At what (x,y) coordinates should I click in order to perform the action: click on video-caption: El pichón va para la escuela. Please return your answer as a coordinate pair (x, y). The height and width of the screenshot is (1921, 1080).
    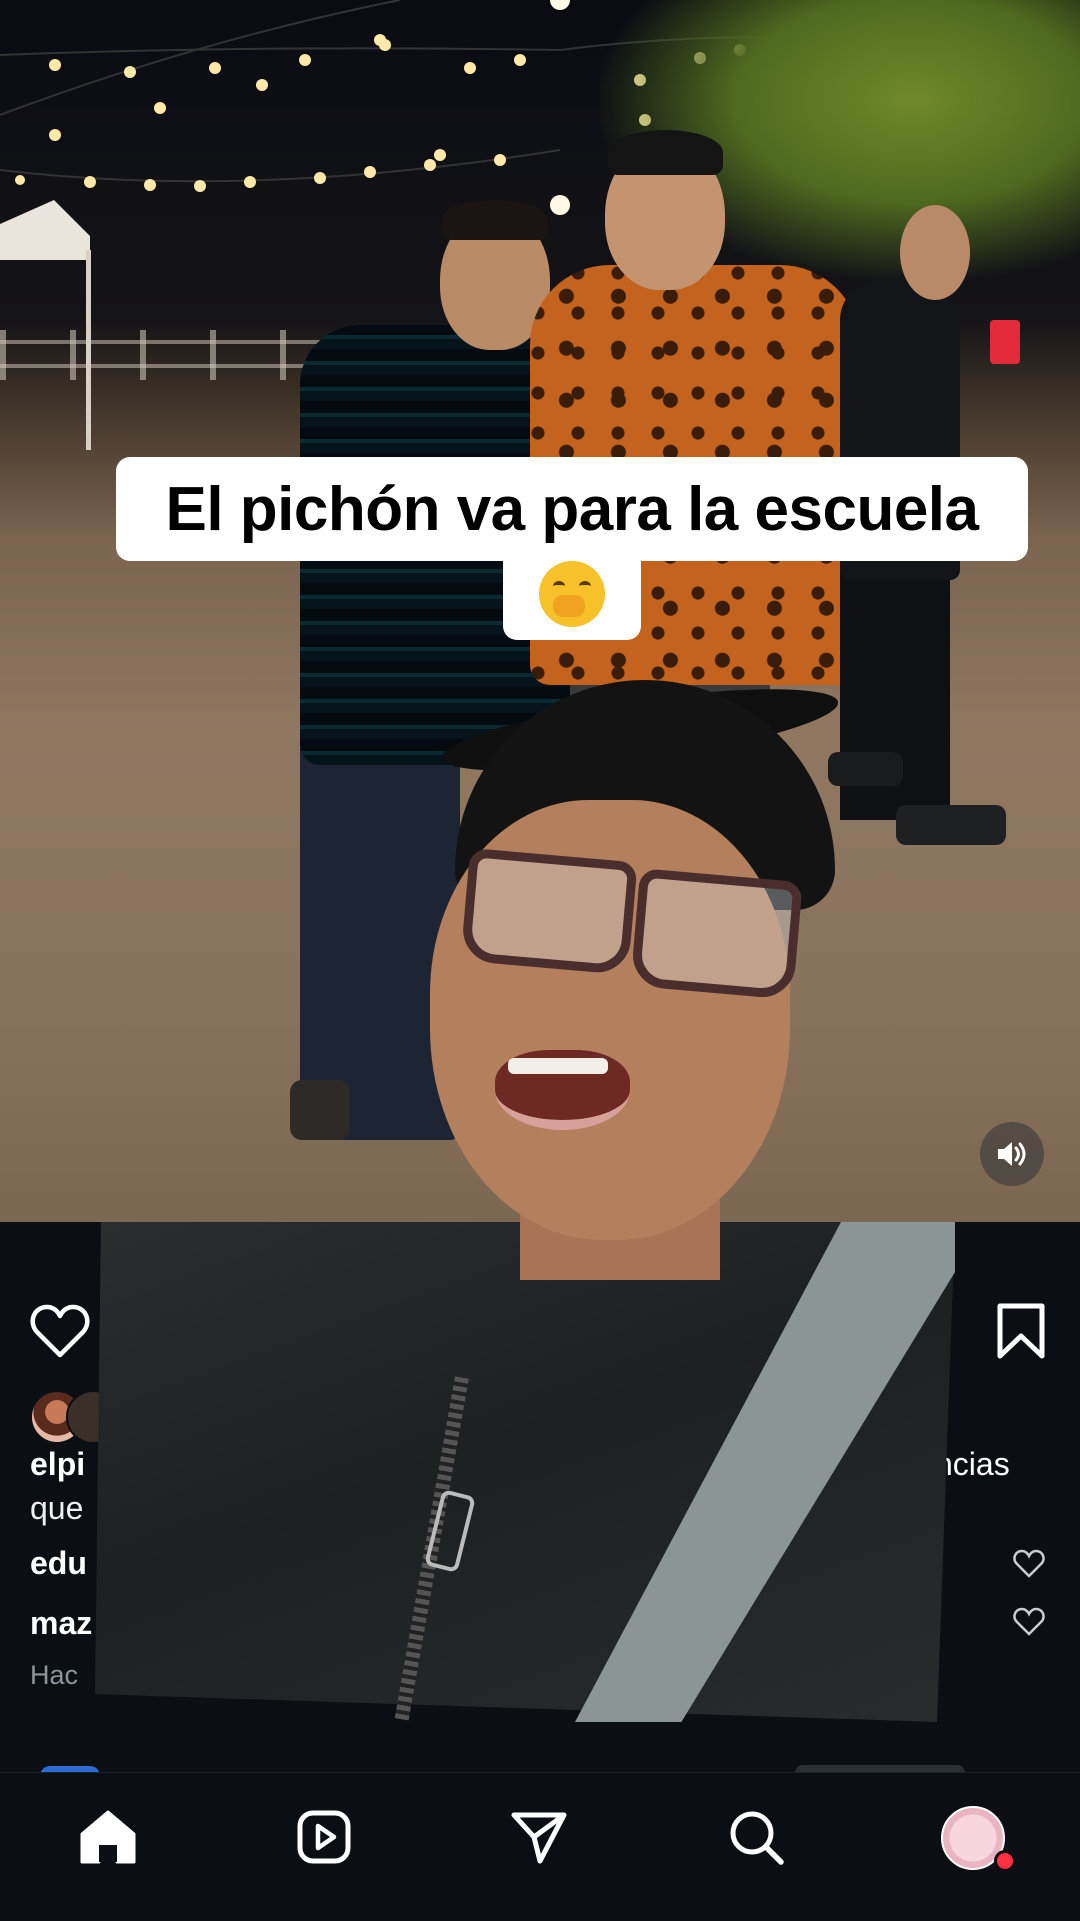
    Looking at the image, I should click on (572, 509).